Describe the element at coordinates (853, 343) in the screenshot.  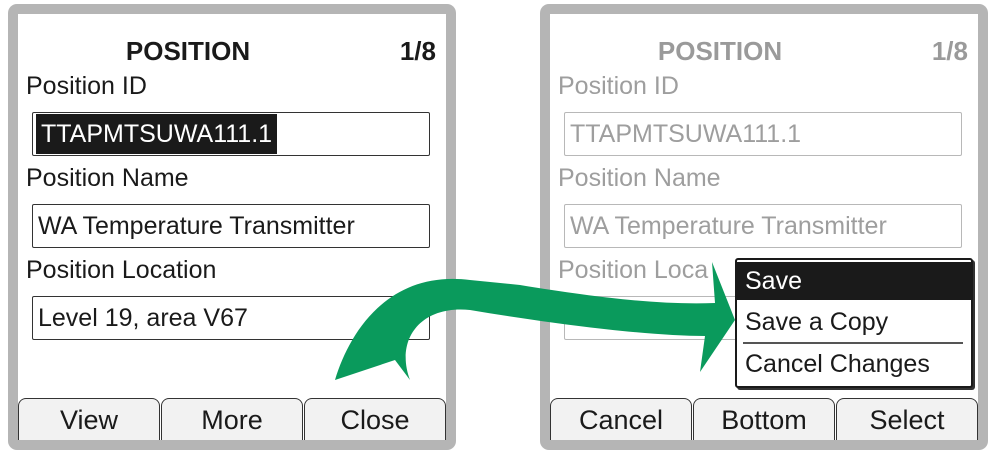
I see `menu-divider` at that location.